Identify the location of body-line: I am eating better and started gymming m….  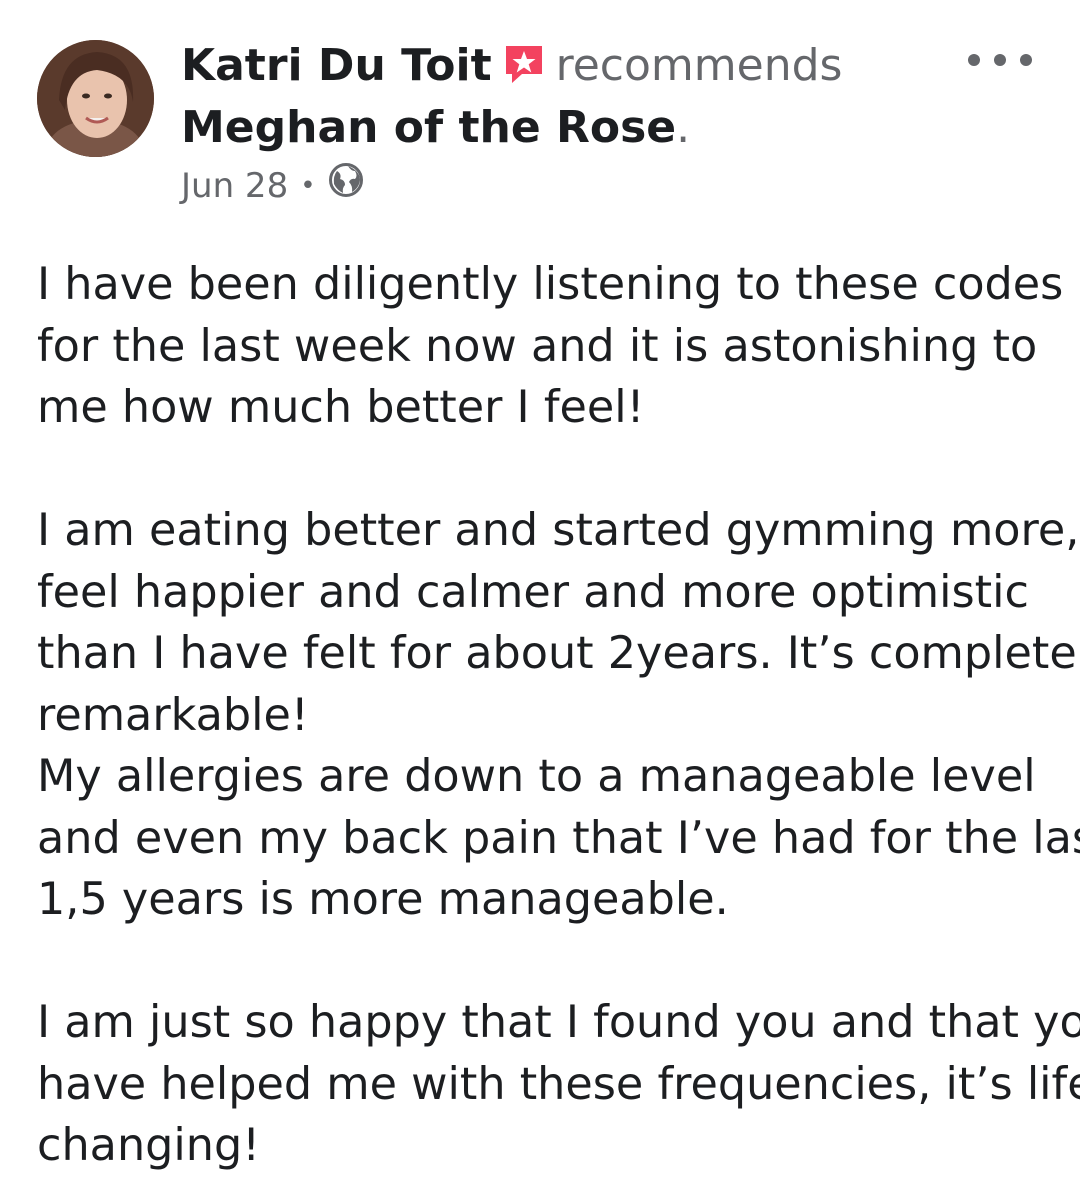
(558, 530).